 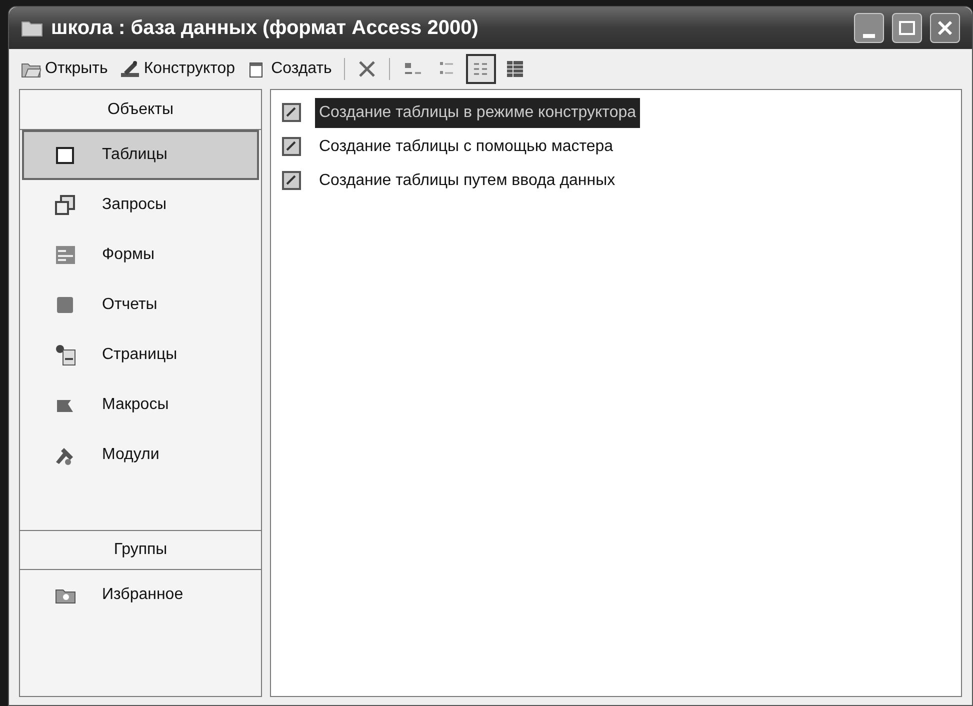 I want to click on list-item: Создание таблицы путем ввода данных, so click(x=467, y=181).